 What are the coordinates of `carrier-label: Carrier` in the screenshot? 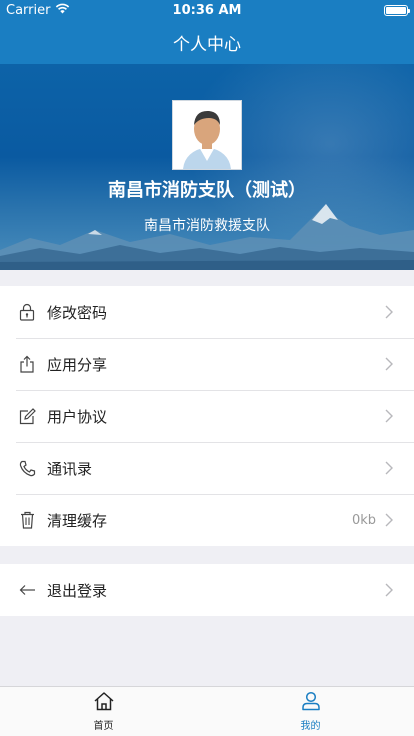 It's located at (28, 10).